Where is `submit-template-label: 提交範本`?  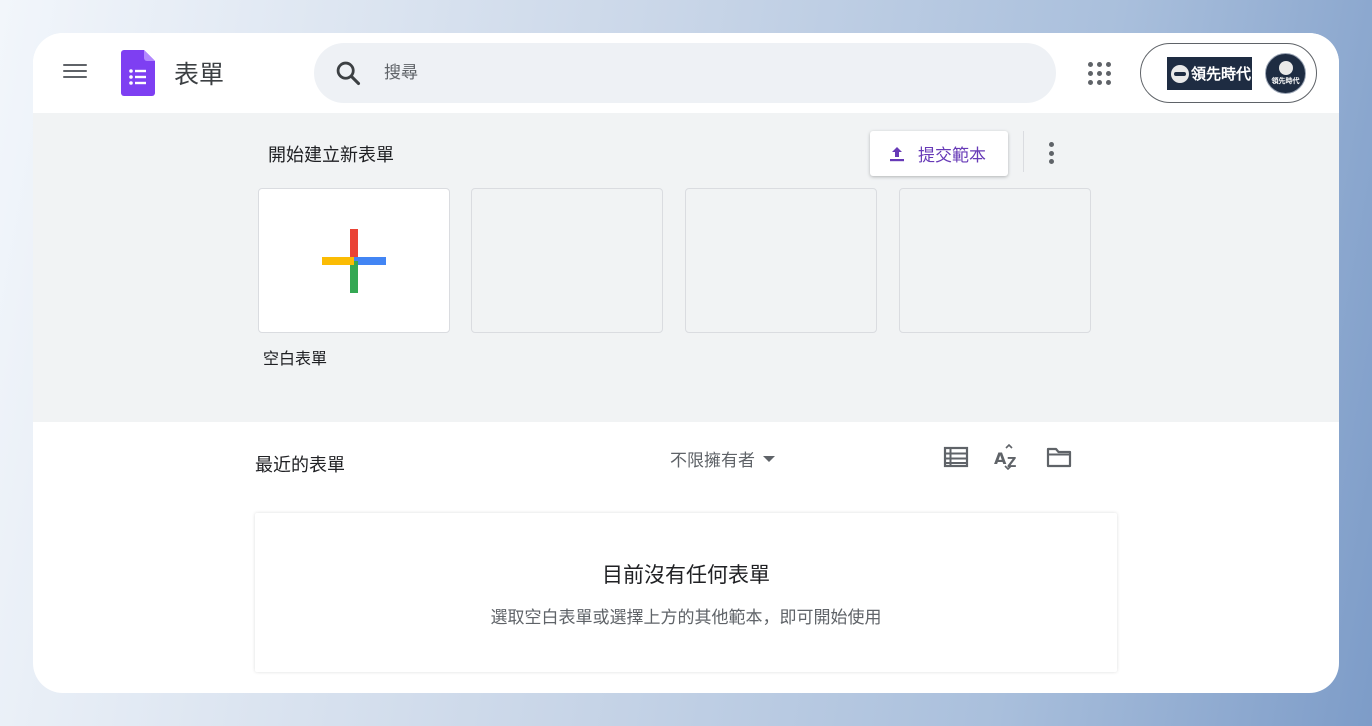
submit-template-label: 提交範本 is located at coordinates (952, 156).